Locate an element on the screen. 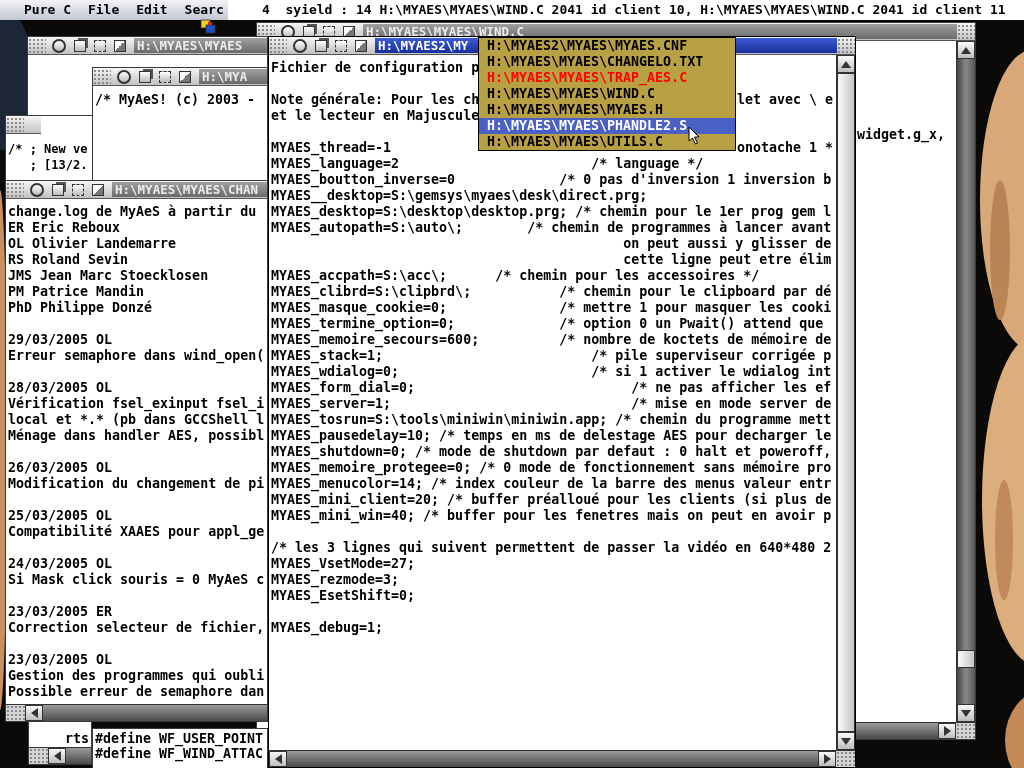 This screenshot has height=768, width=1024. text-line: change.log de MyAeS à partir du is located at coordinates (132, 212).